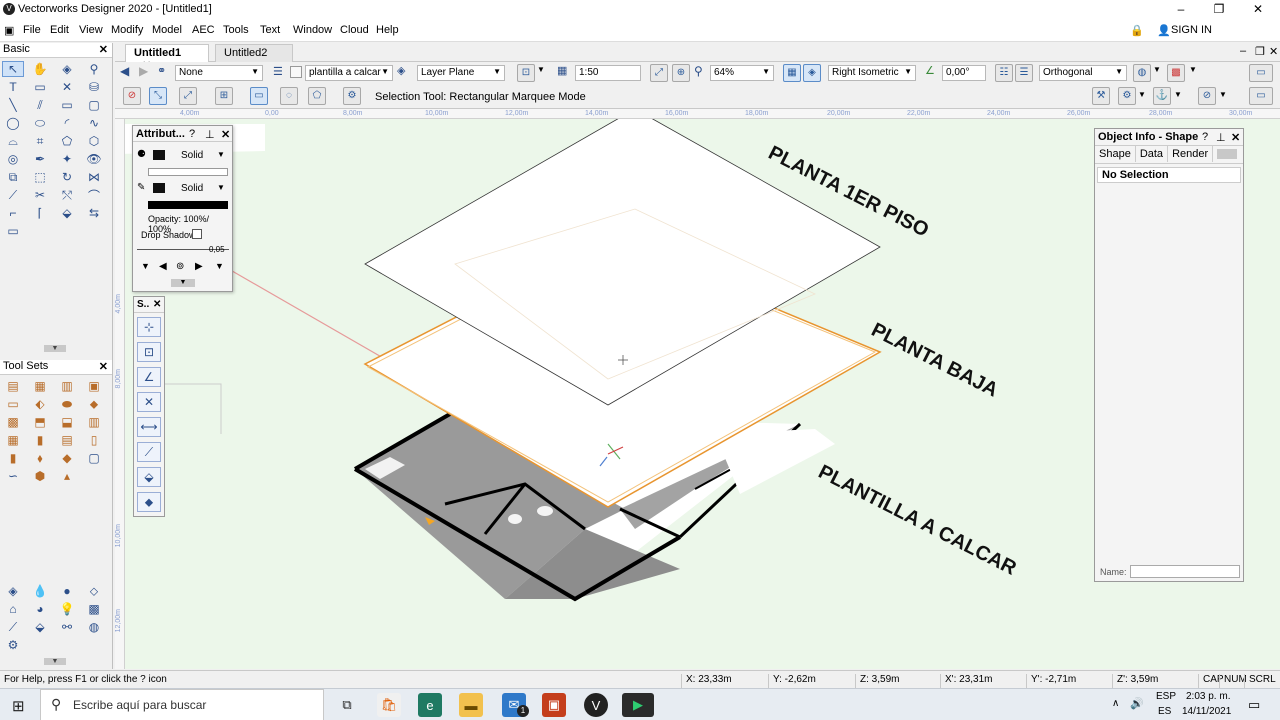 The height and width of the screenshot is (720, 1280). What do you see at coordinates (40, 141) in the screenshot?
I see `polygon-tool-icon: ⌗` at bounding box center [40, 141].